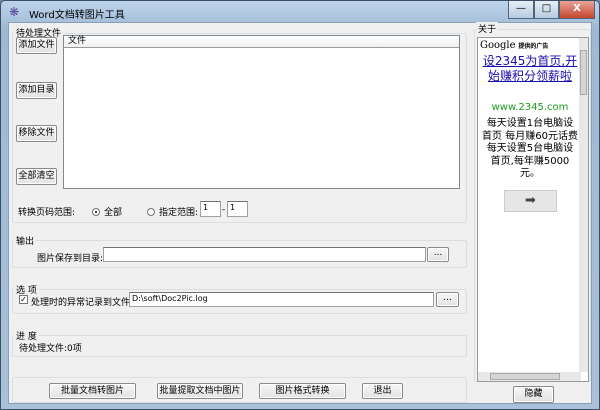 The height and width of the screenshot is (410, 600). I want to click on window-title: Word文档转图片工具, so click(77, 15).